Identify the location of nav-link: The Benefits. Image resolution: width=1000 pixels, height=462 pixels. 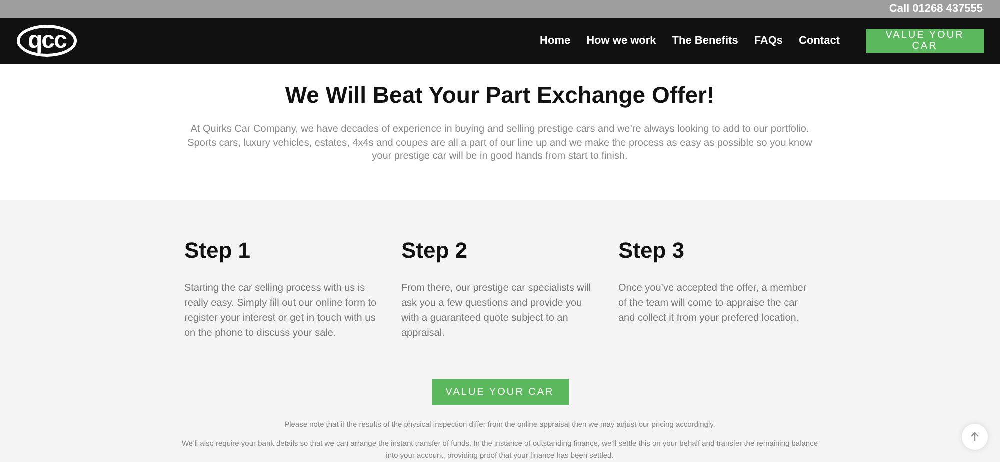
(705, 41).